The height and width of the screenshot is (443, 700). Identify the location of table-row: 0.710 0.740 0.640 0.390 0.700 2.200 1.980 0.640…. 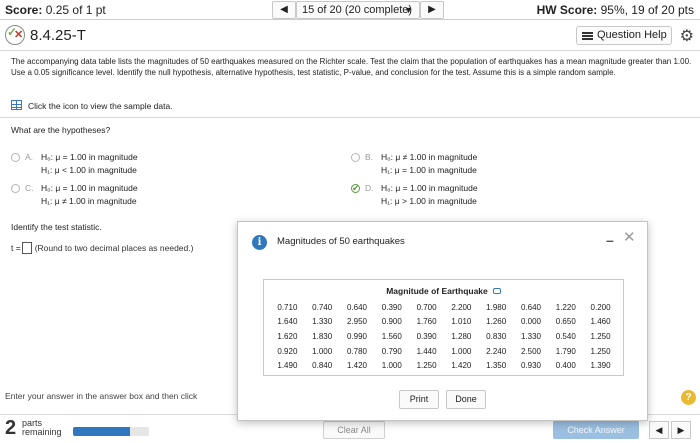
(444, 307).